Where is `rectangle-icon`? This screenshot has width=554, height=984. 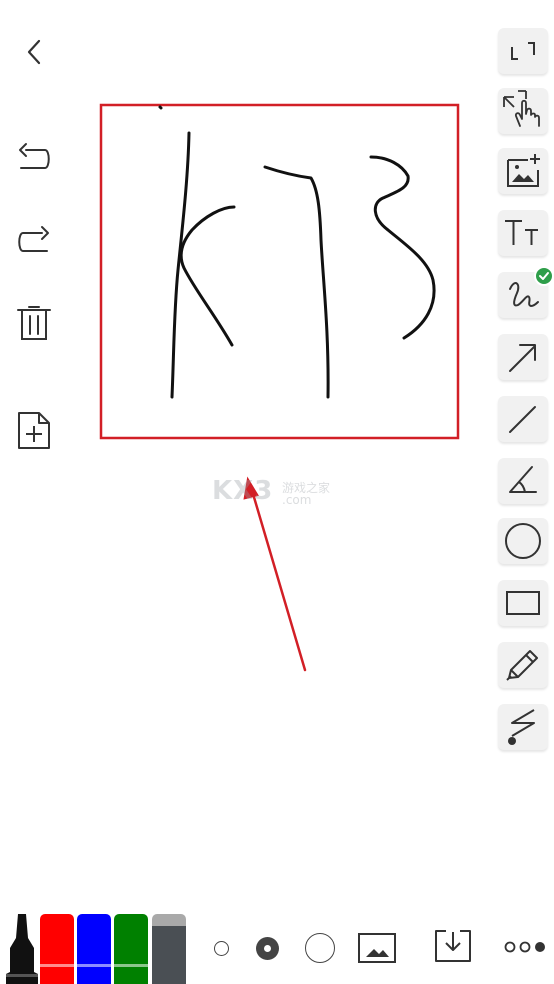
rectangle-icon is located at coordinates (523, 603).